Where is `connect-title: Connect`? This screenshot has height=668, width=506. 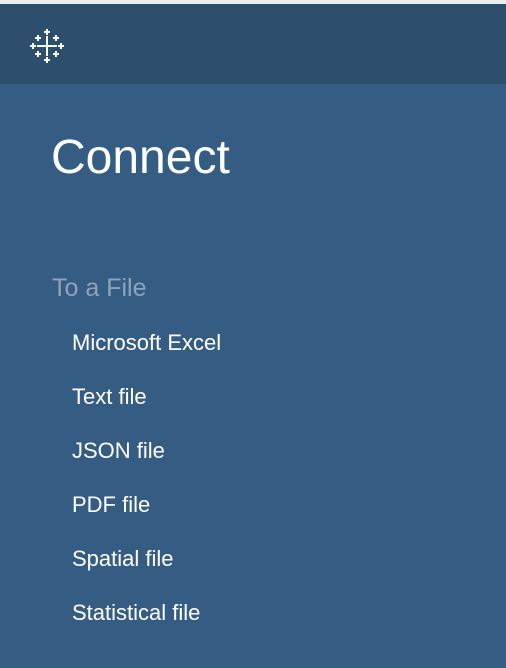
connect-title: Connect is located at coordinates (140, 157).